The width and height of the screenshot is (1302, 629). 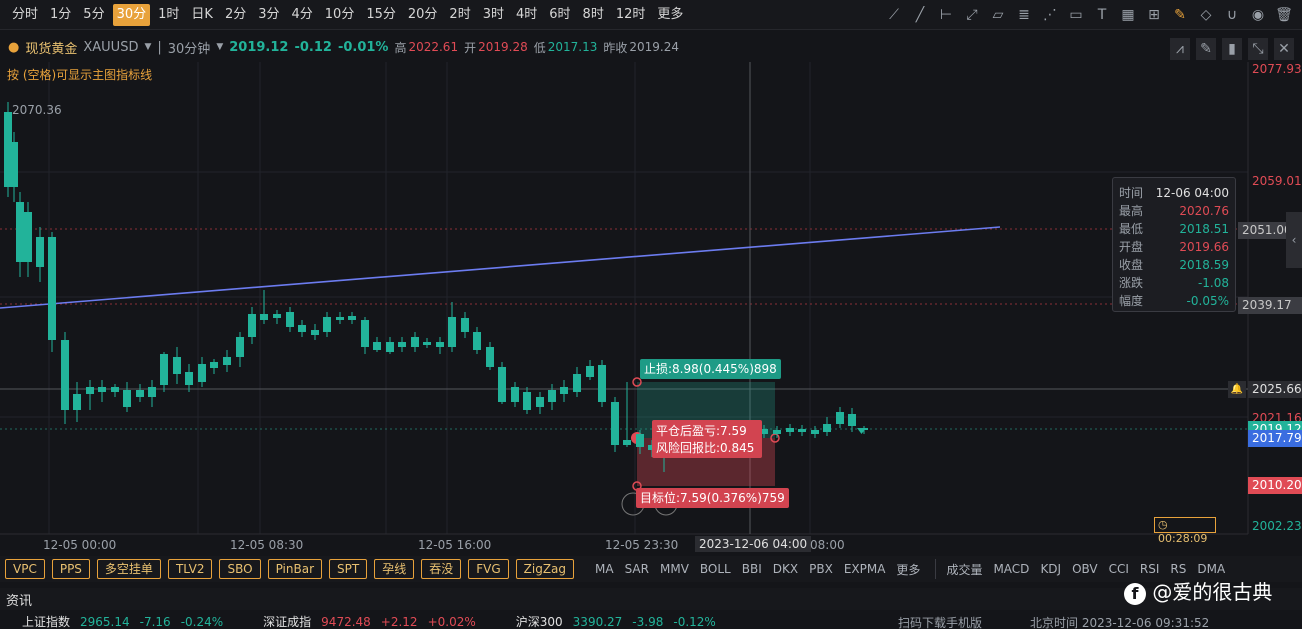 I want to click on open-label: 开, so click(x=470, y=47).